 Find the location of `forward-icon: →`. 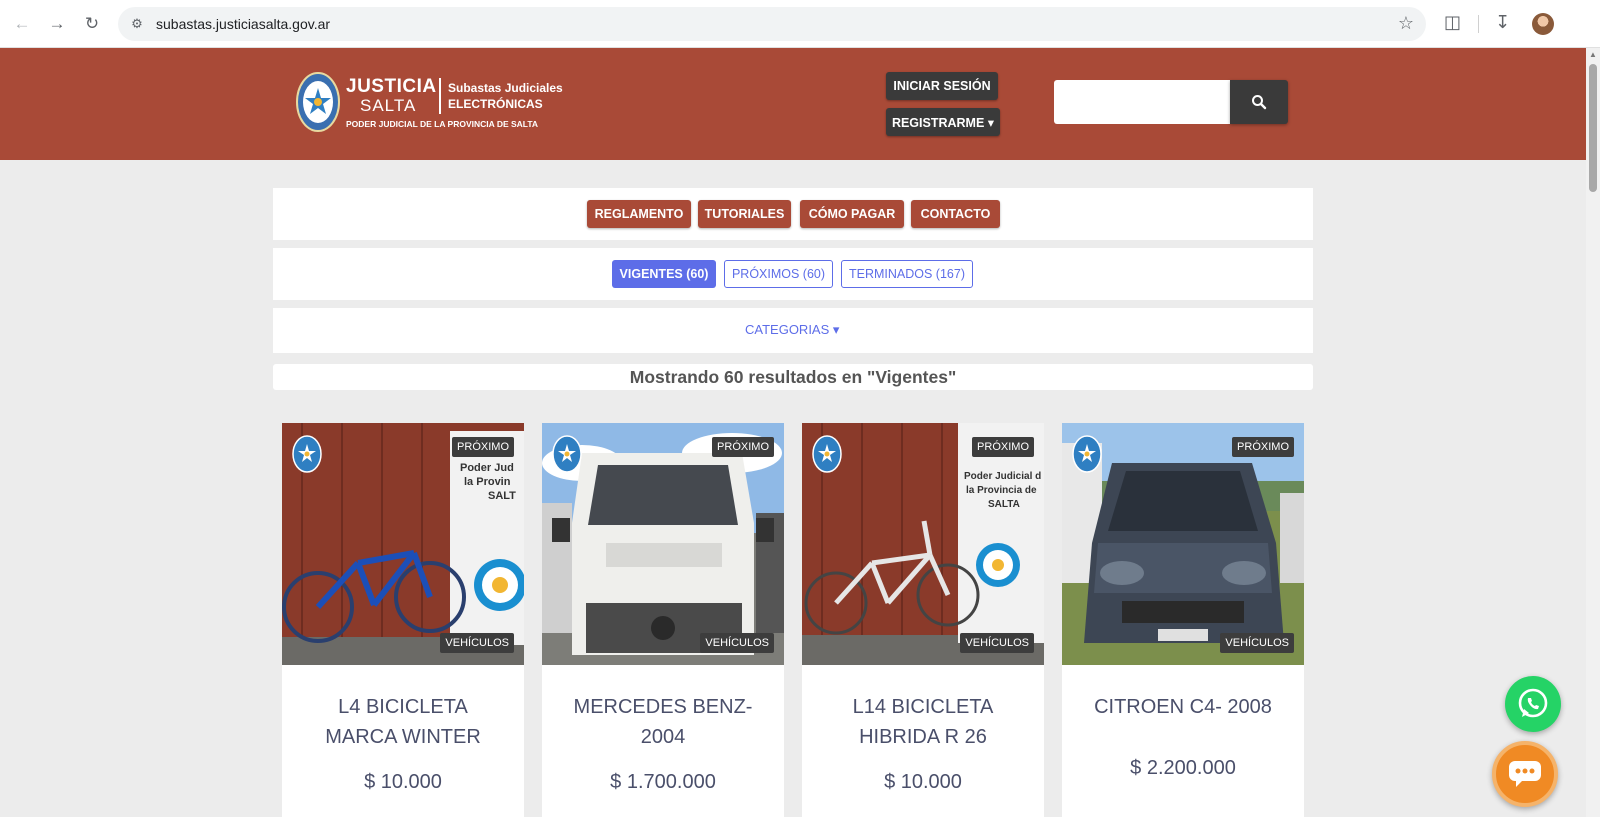

forward-icon: → is located at coordinates (57, 24).